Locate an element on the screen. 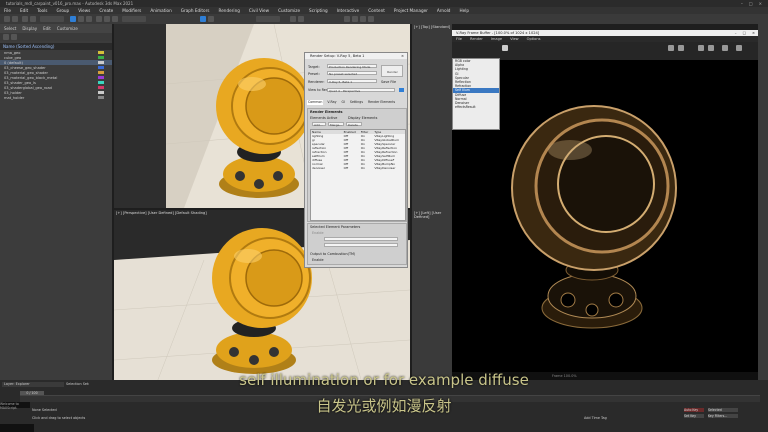 This screenshot has width=768, height=432. mirror-icon is located at coordinates (293, 19).